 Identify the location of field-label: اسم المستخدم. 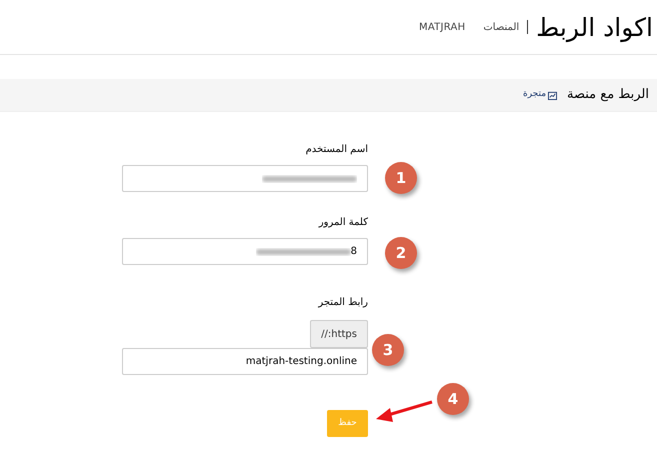
(337, 150).